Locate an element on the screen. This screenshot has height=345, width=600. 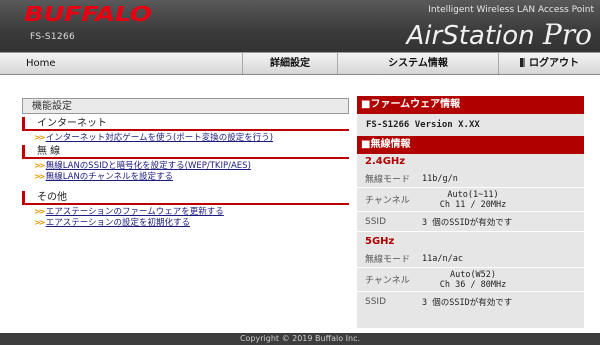
footer-copyright: Copyright © 2019 Buffalo Inc. is located at coordinates (300, 339).